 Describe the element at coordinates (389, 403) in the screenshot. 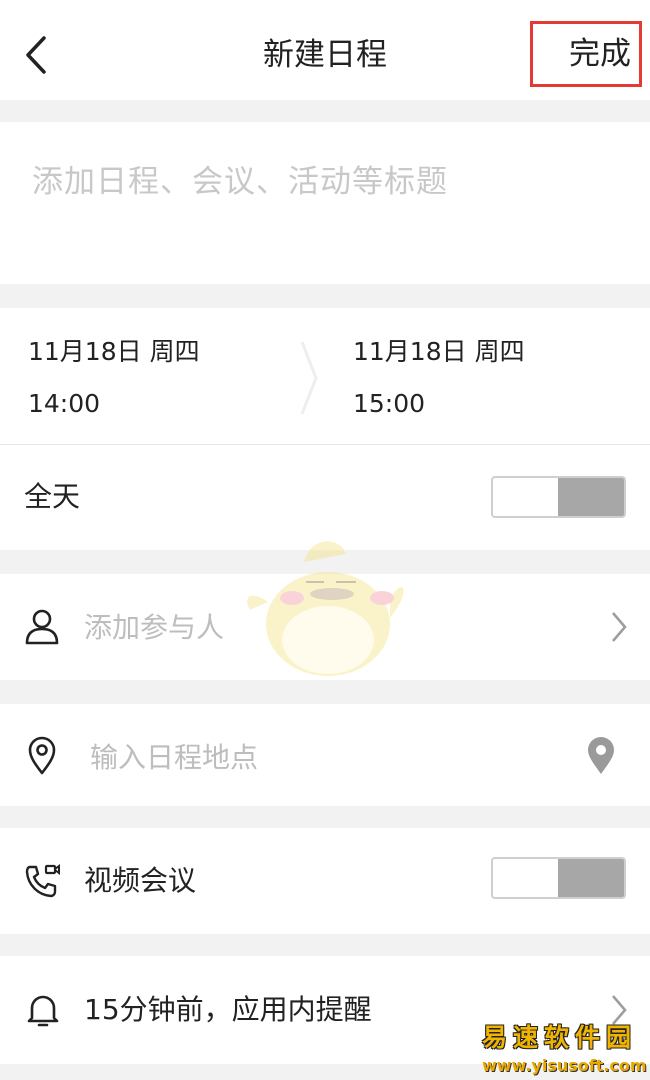

I see `end-time: 15:00` at that location.